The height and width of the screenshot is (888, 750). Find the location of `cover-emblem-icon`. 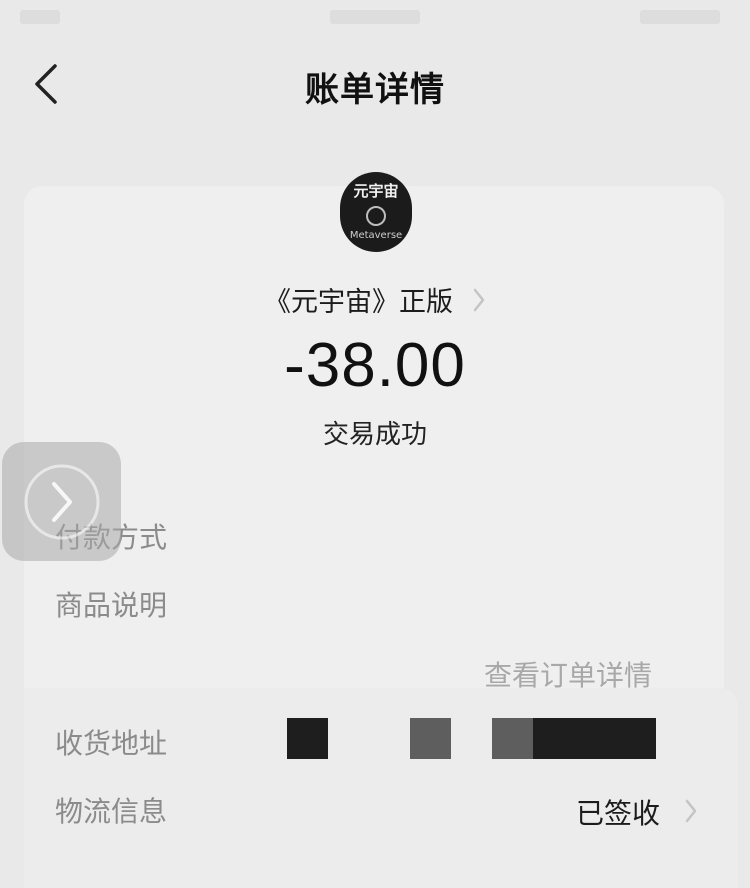

cover-emblem-icon is located at coordinates (376, 216).